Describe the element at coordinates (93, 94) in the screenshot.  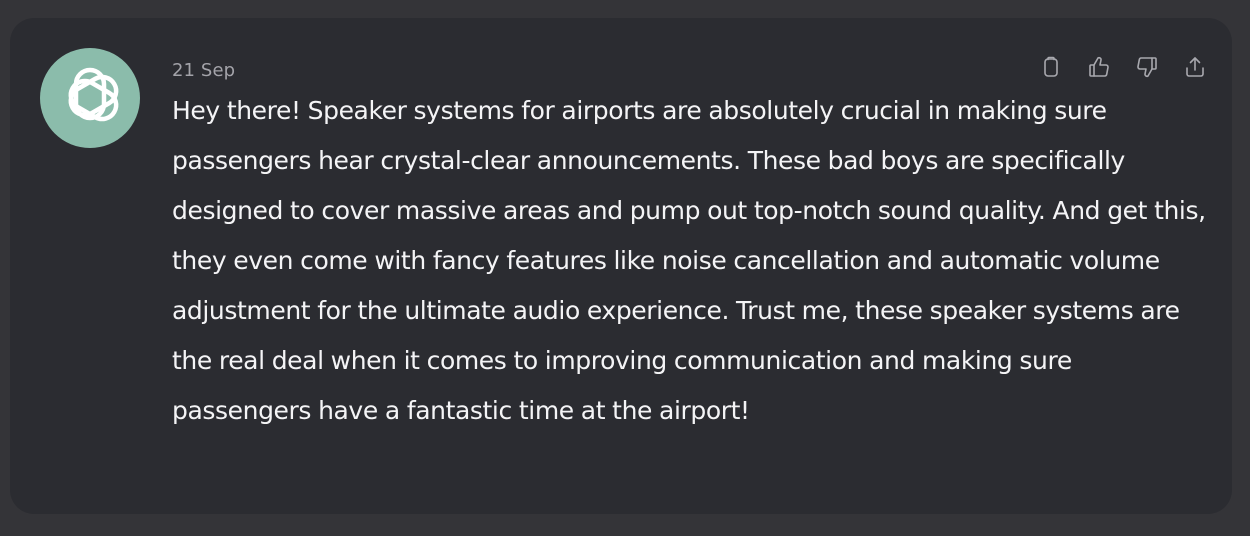
I see `openai-logo-icon` at that location.